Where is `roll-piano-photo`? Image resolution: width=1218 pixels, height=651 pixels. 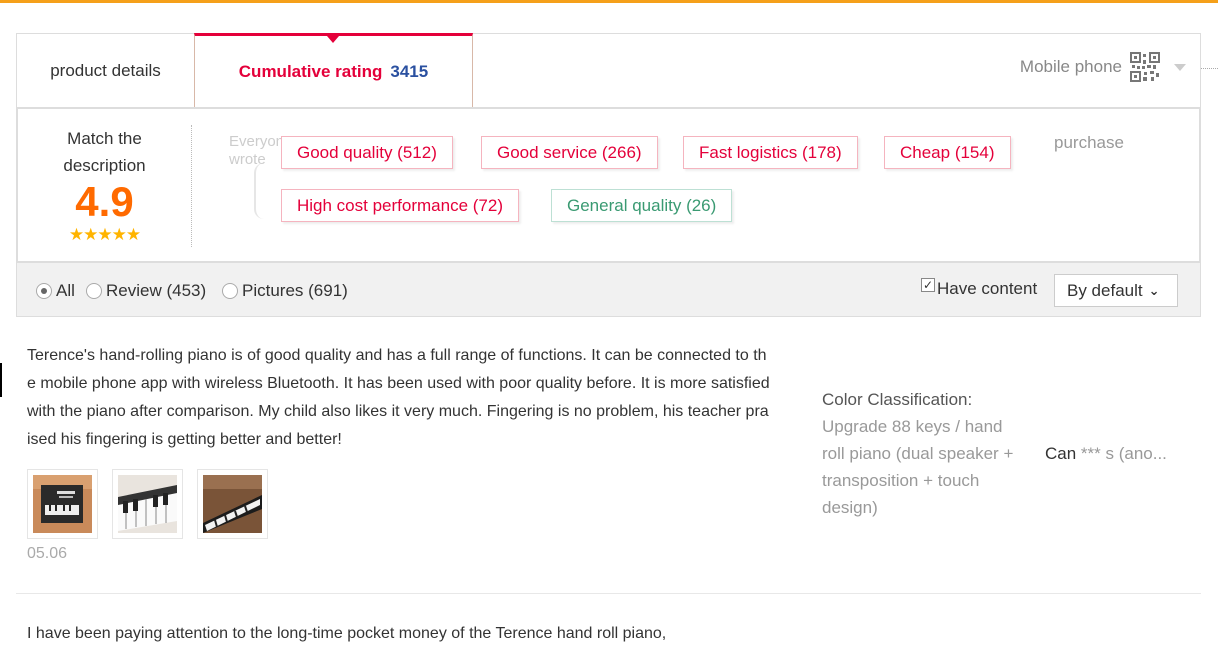
roll-piano-photo is located at coordinates (232, 504).